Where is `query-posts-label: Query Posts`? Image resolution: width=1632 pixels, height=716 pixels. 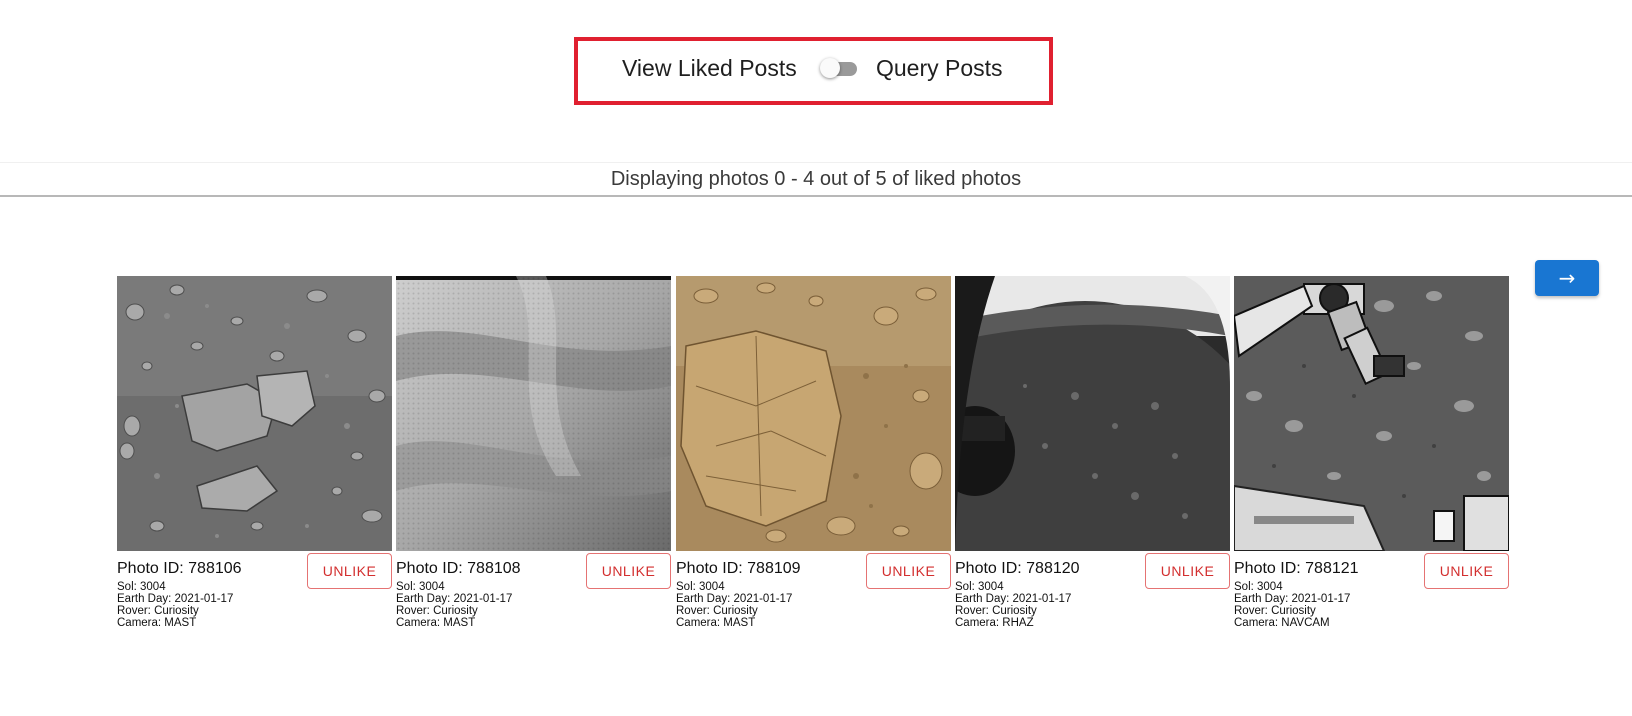
query-posts-label: Query Posts is located at coordinates (939, 68).